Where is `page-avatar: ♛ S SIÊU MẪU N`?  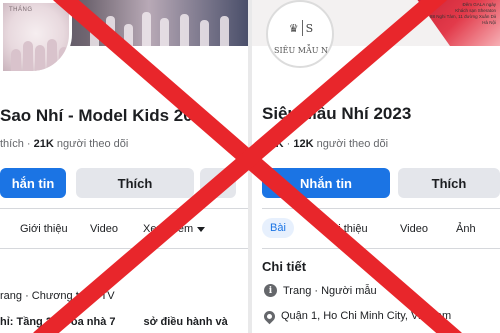
page-avatar: ♛ S SIÊU MẪU N is located at coordinates (300, 34).